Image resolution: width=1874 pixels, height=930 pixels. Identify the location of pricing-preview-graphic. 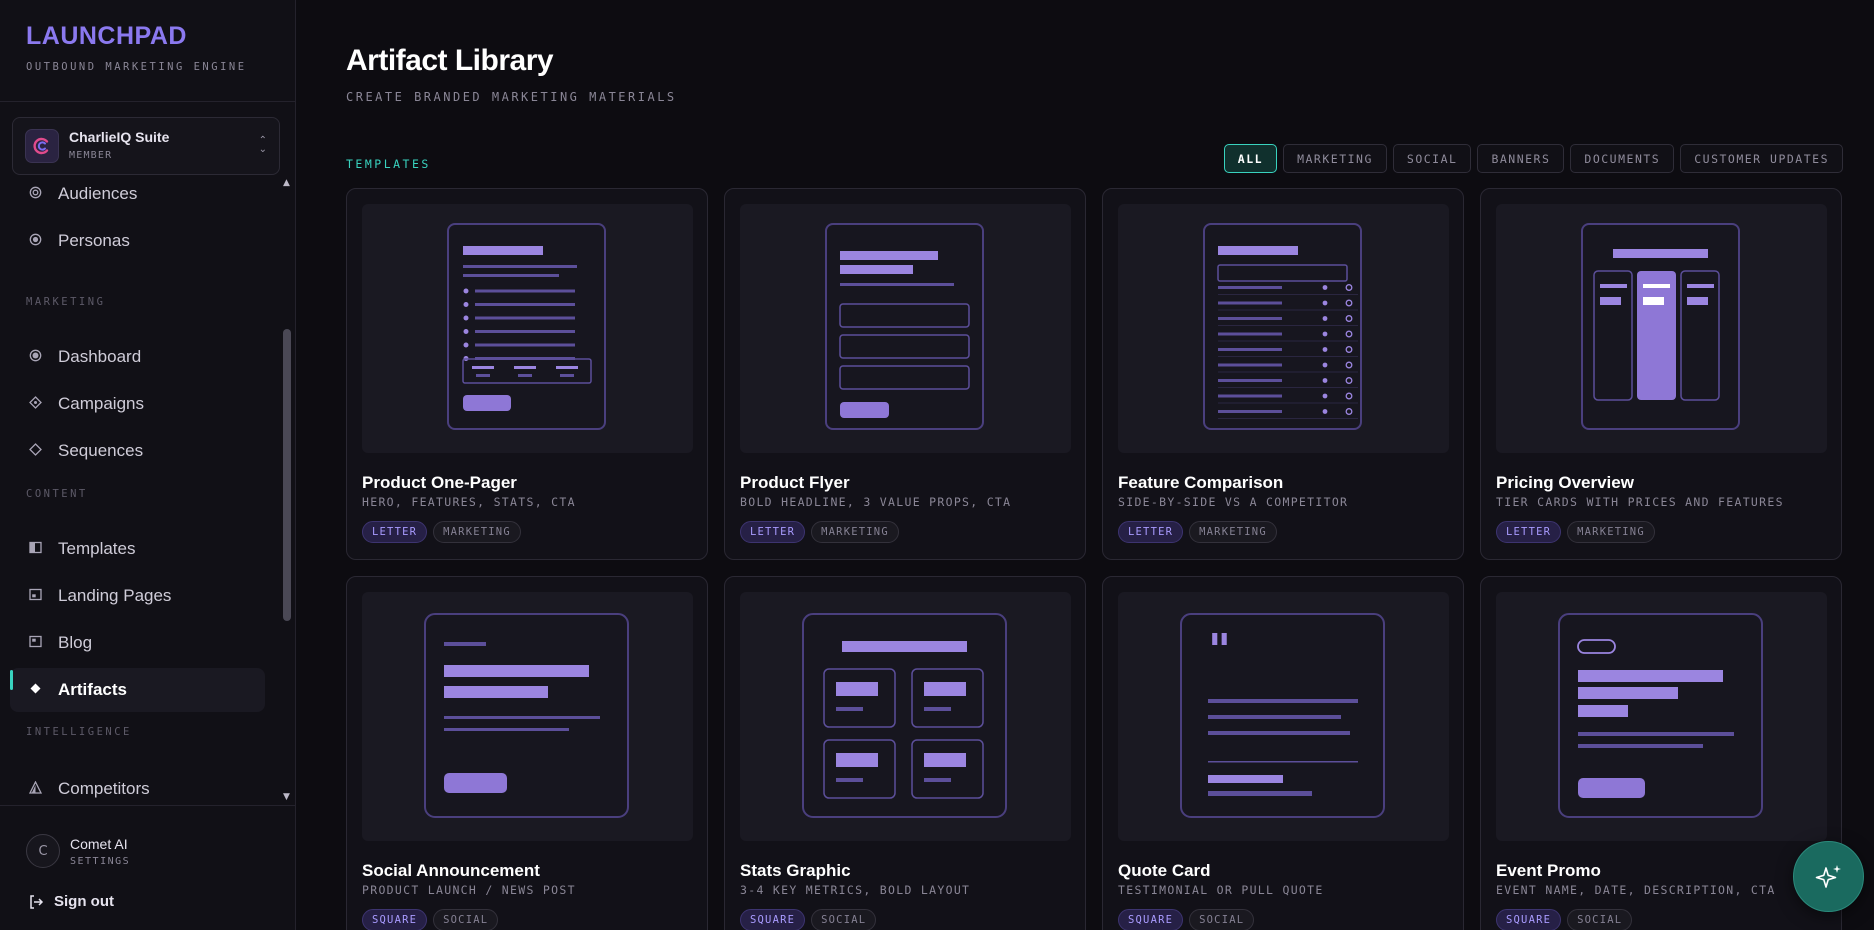
(1660, 326).